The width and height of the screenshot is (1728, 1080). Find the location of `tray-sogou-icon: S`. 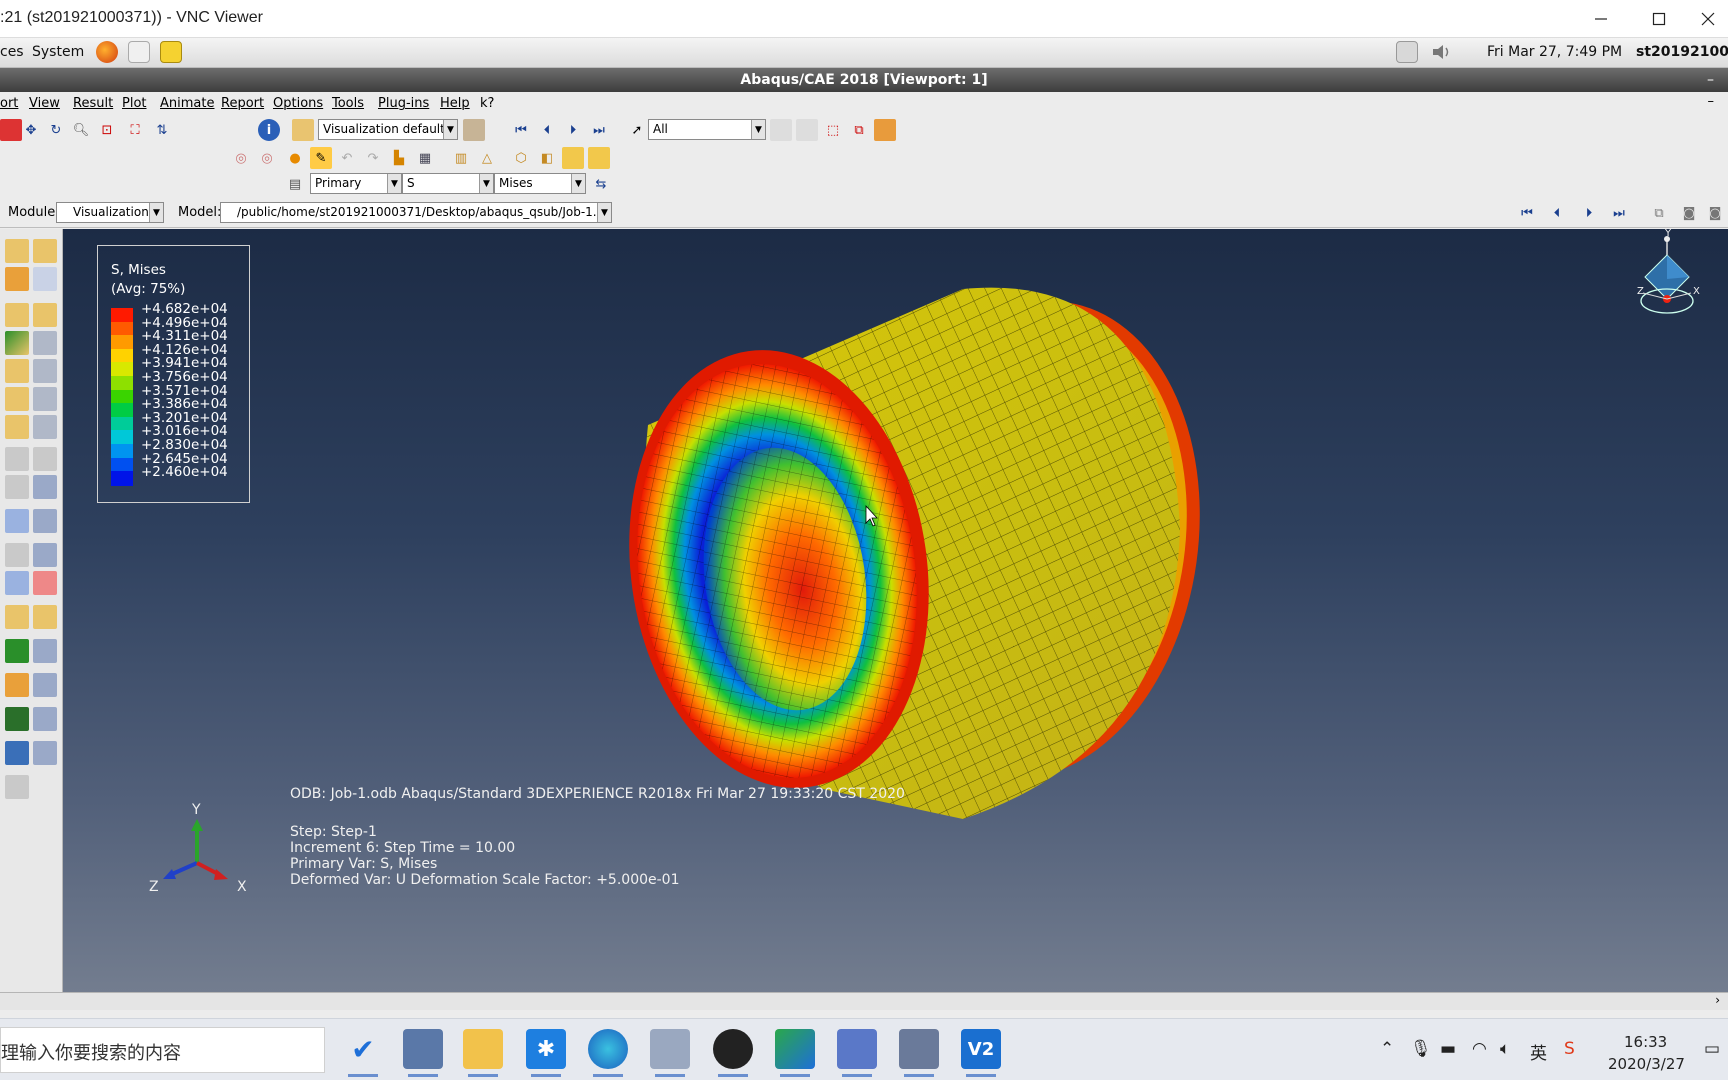

tray-sogou-icon: S is located at coordinates (1569, 1049).